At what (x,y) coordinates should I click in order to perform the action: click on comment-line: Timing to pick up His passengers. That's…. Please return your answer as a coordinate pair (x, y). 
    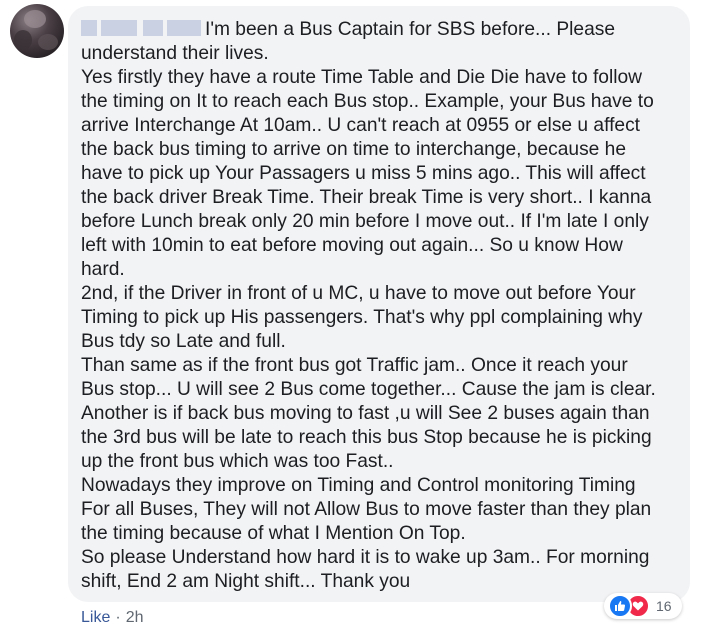
    Looking at the image, I should click on (362, 317).